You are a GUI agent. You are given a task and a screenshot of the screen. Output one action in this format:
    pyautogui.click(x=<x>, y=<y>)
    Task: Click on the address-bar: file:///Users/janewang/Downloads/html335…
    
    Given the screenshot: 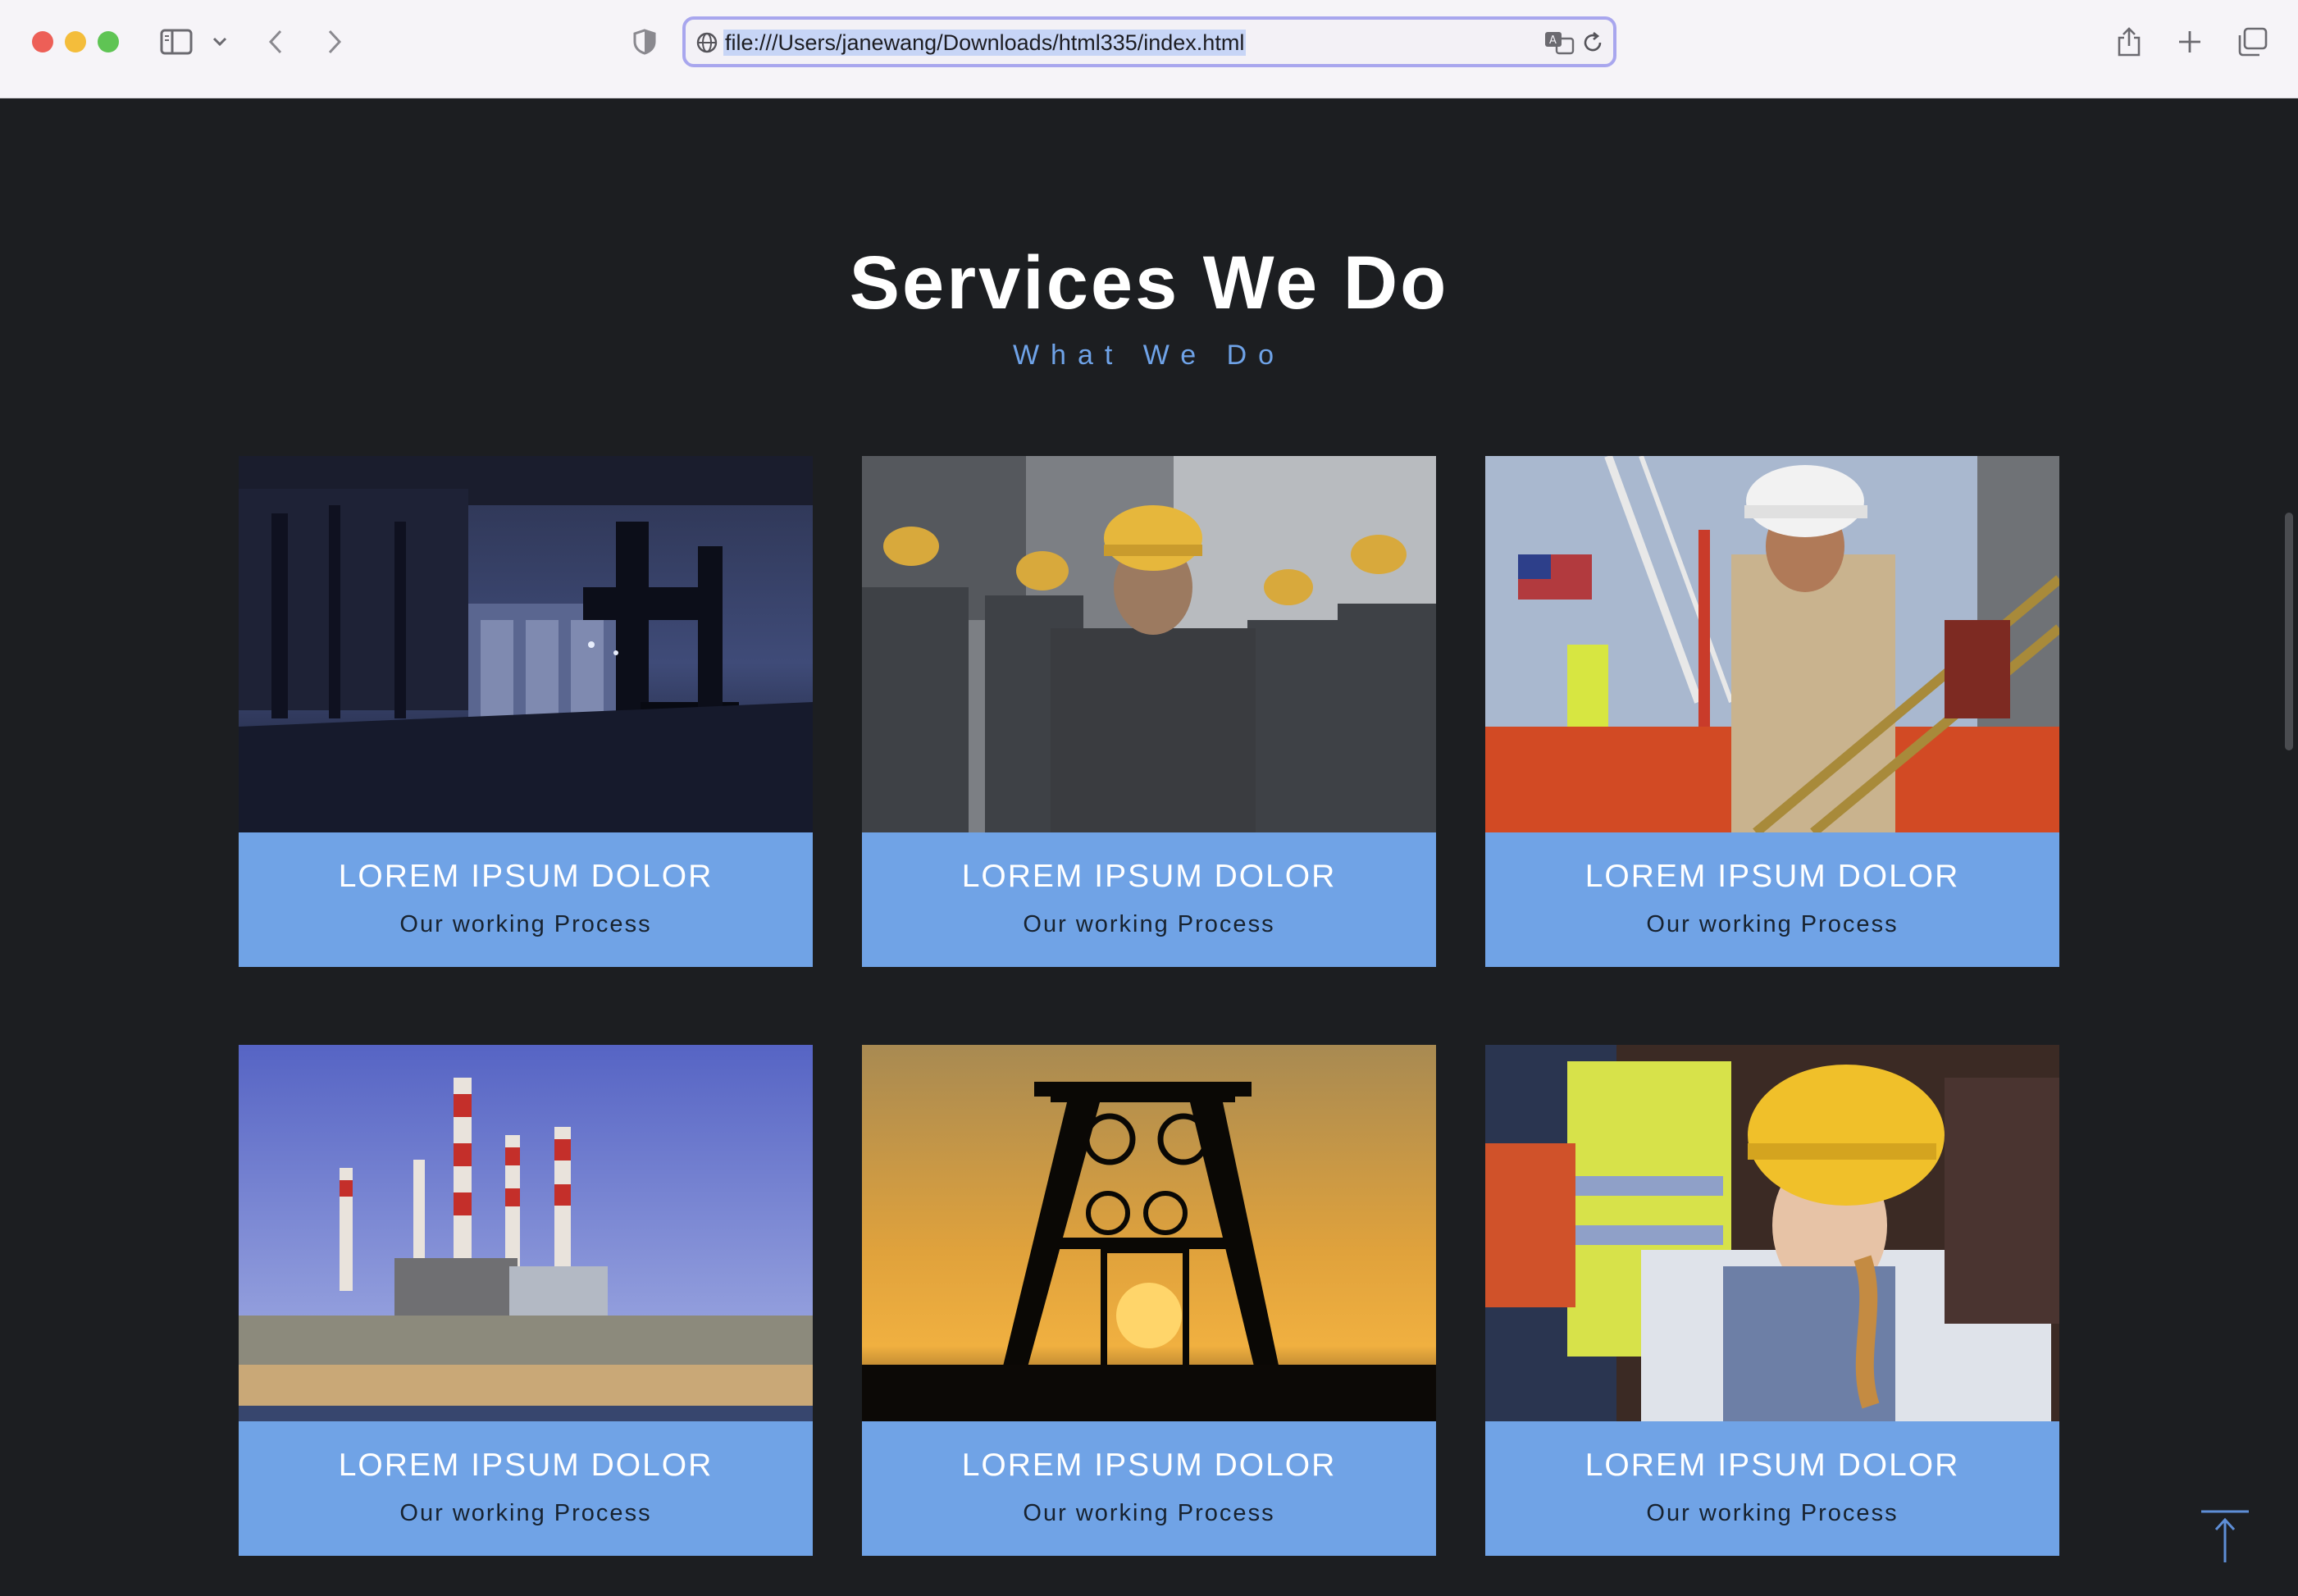 What is the action you would take?
    pyautogui.click(x=1149, y=41)
    